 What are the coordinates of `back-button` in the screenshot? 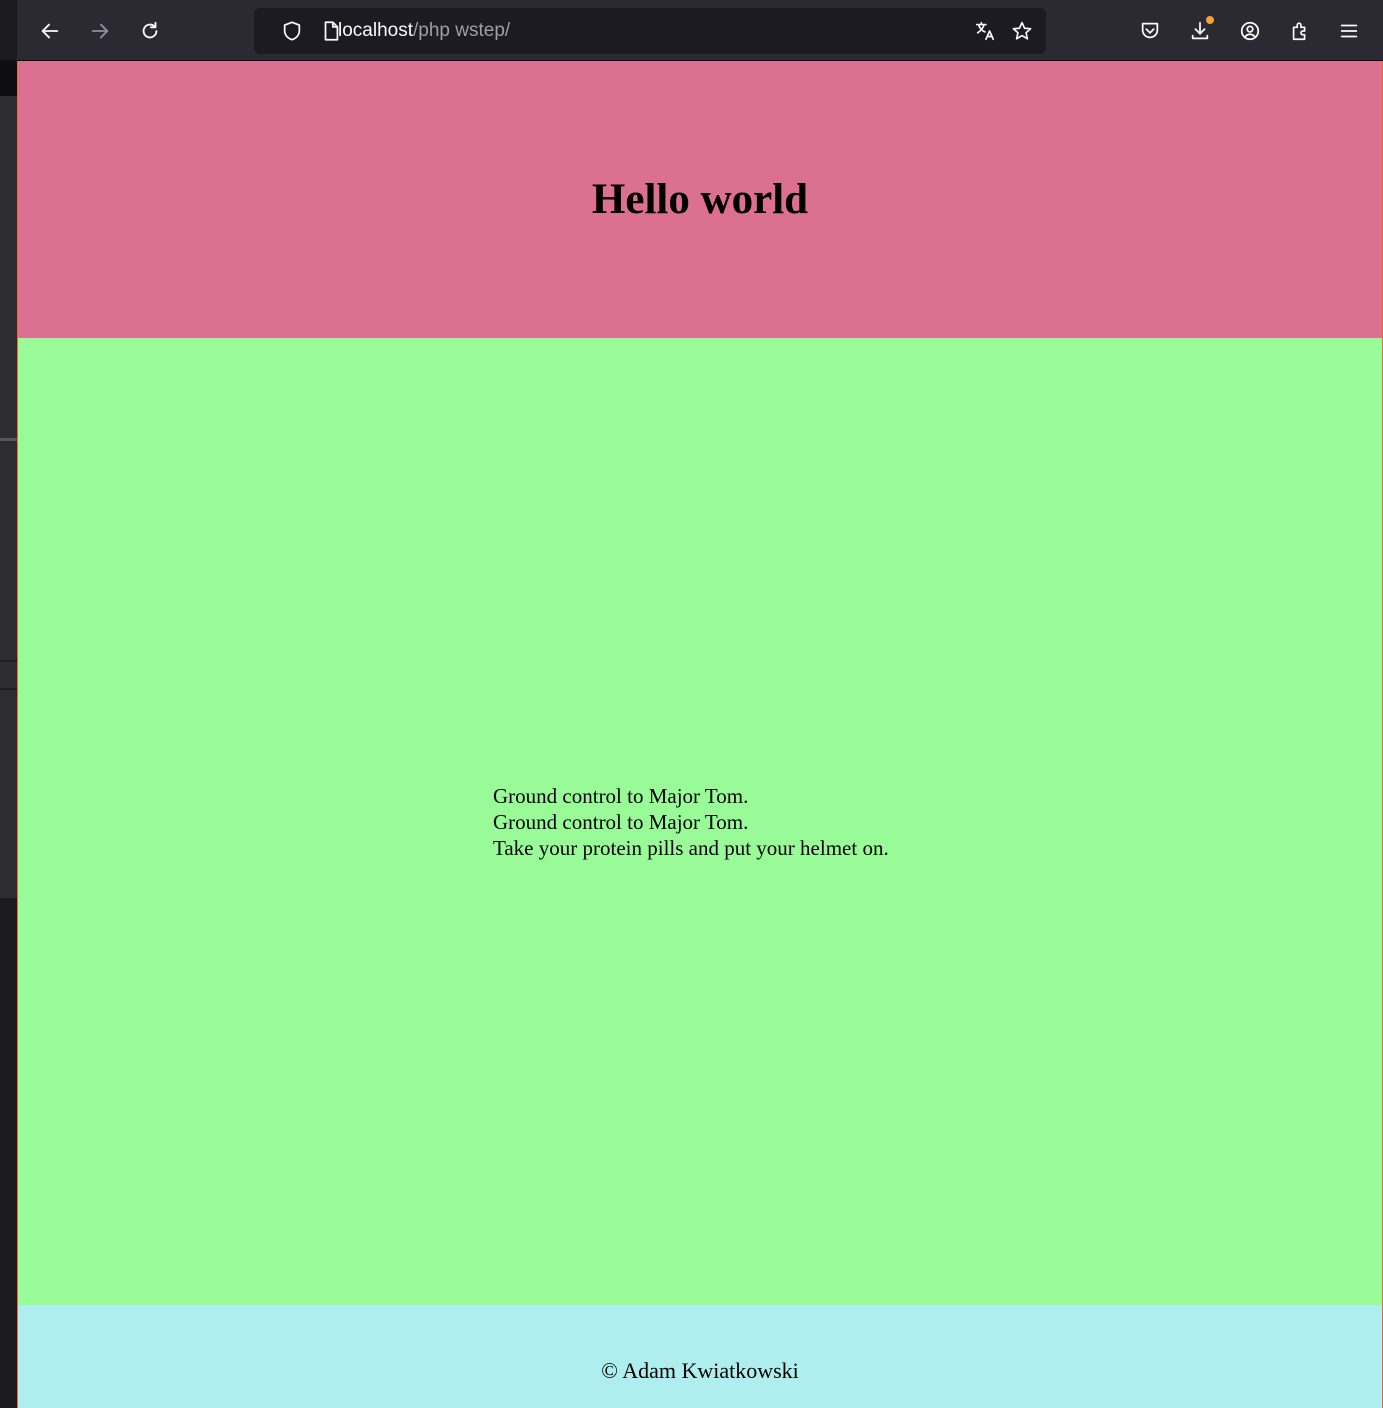 It's located at (50, 31).